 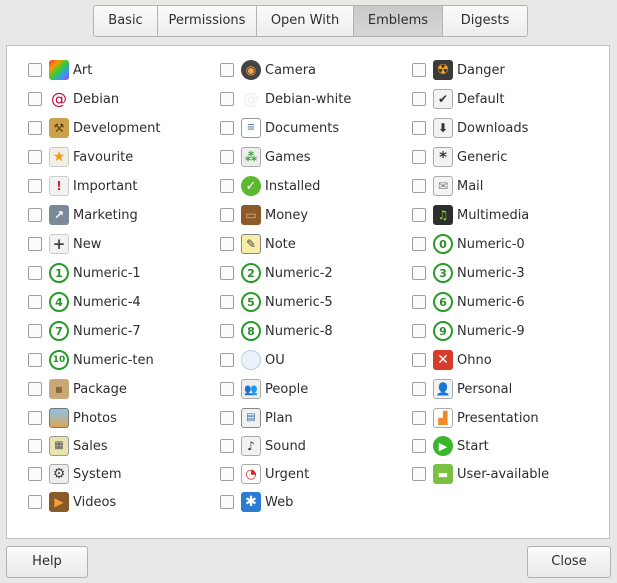 I want to click on emblem-numeric-4: 4 Numeric-4, so click(x=84, y=302).